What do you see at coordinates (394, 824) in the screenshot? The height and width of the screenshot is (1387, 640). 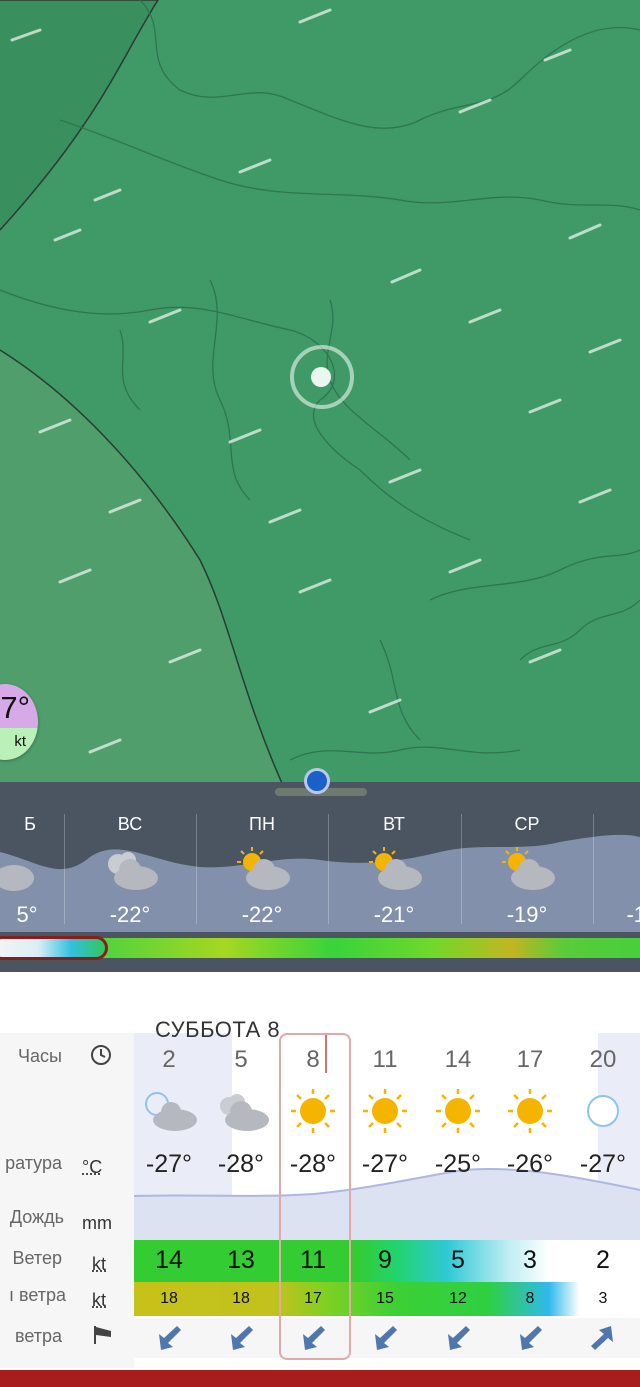 I see `day-name: ВТ` at bounding box center [394, 824].